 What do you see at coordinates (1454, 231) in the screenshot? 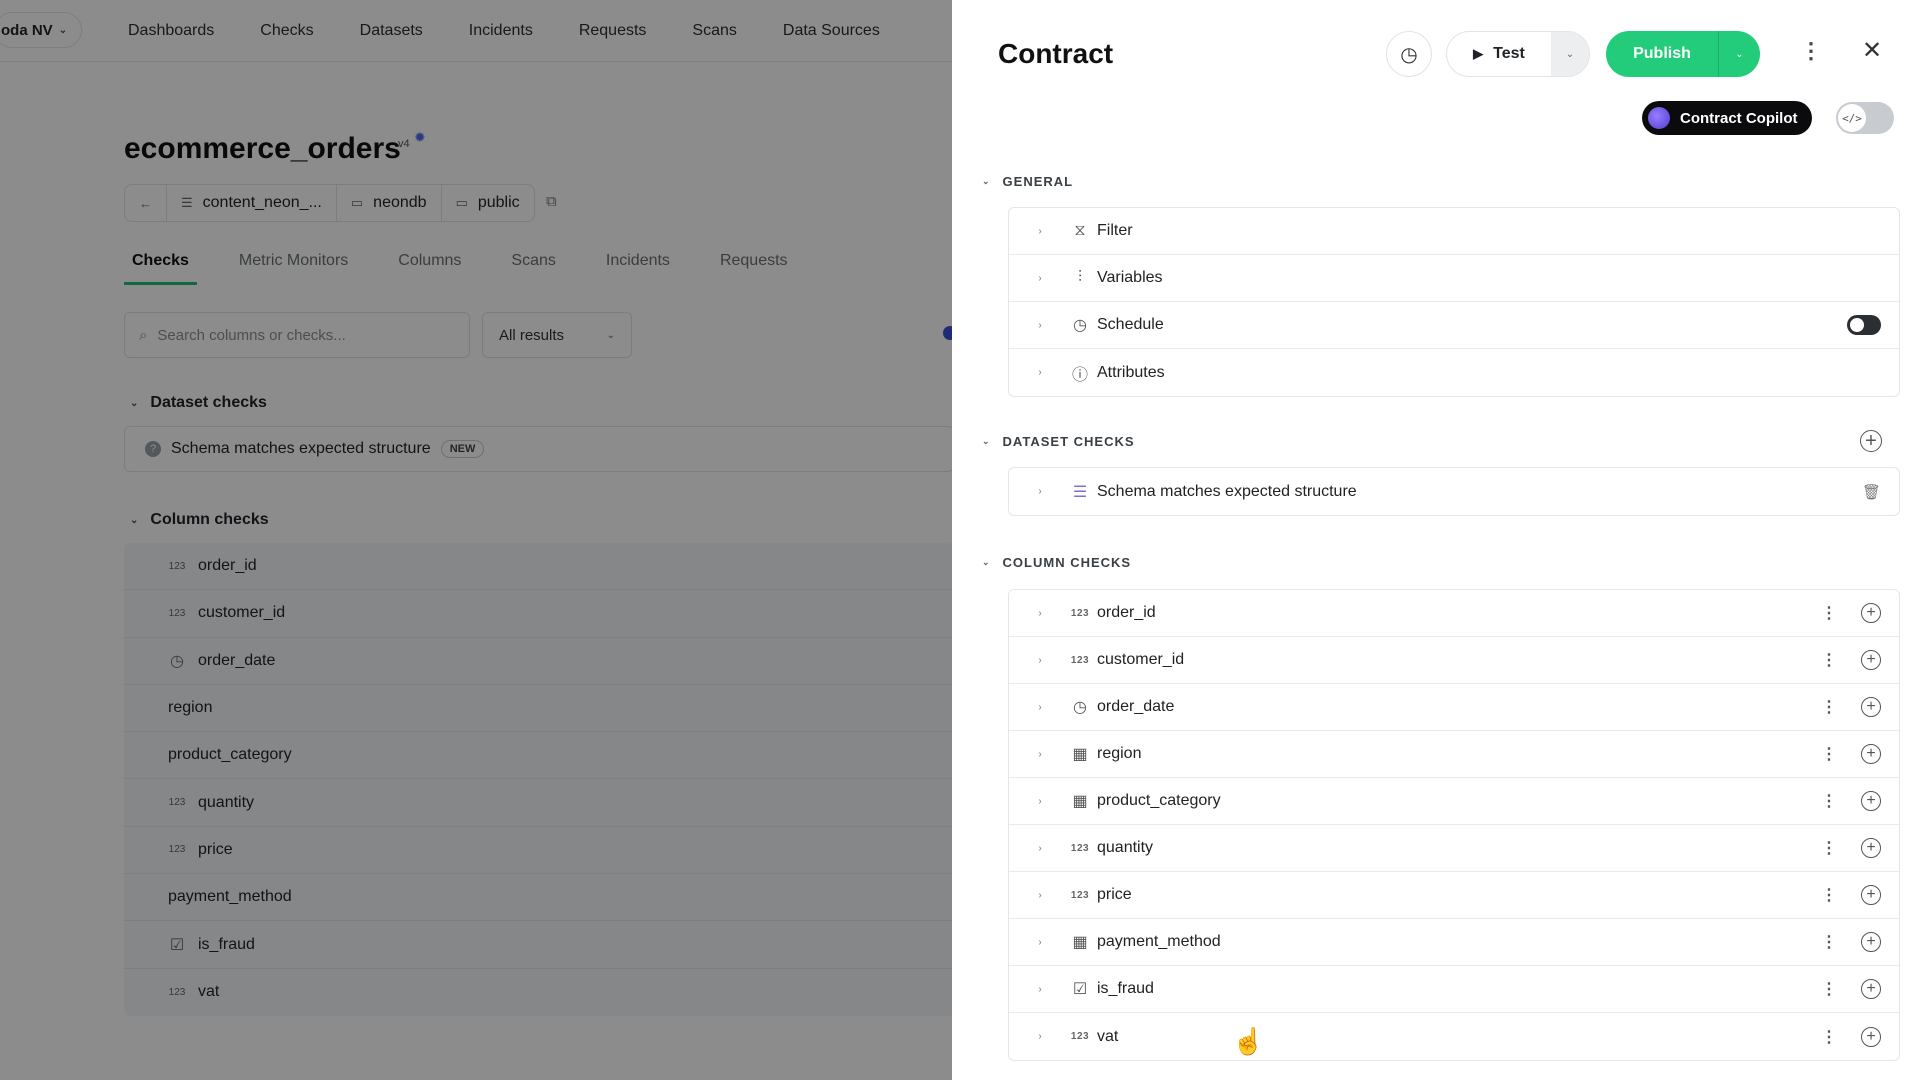
I see `general-item-filter: › ⧖ Filter` at bounding box center [1454, 231].